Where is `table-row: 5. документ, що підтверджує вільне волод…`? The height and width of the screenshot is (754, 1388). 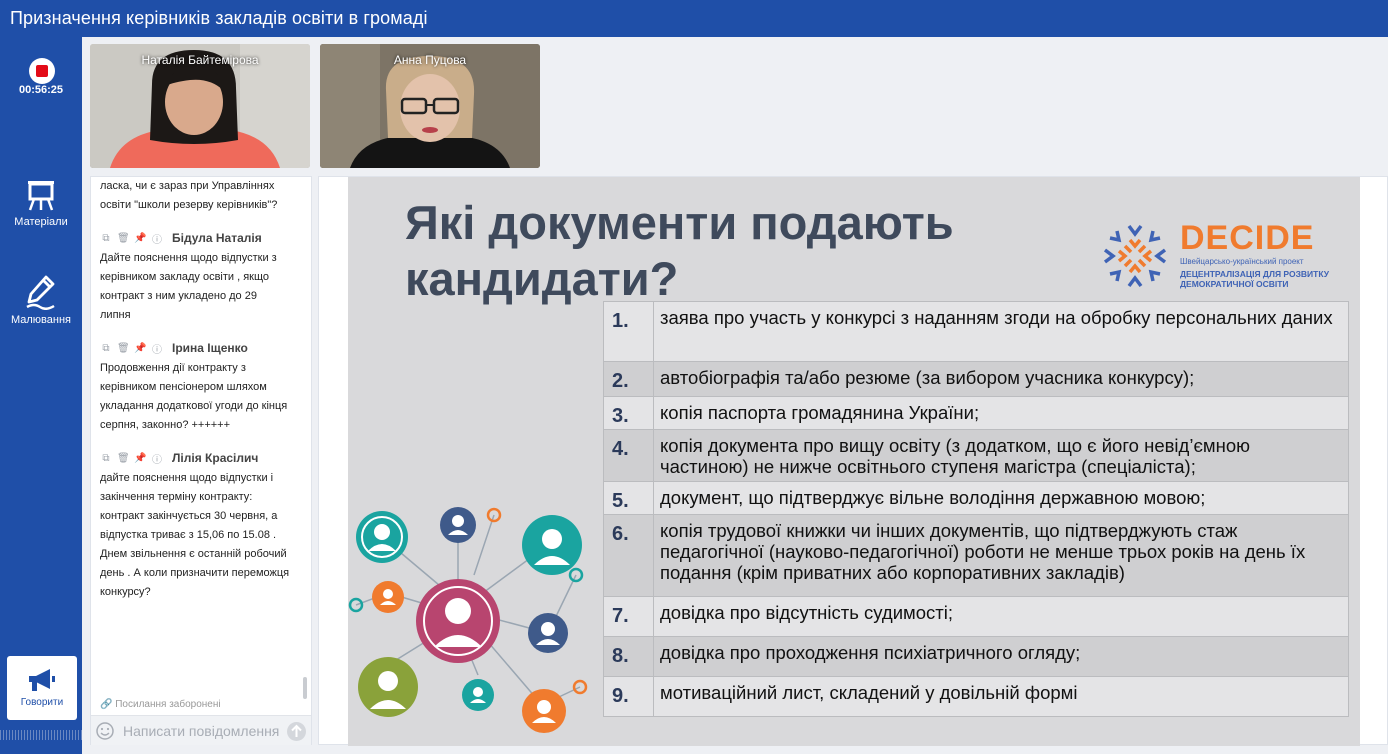 table-row: 5. документ, що підтверджує вільне волод… is located at coordinates (976, 498).